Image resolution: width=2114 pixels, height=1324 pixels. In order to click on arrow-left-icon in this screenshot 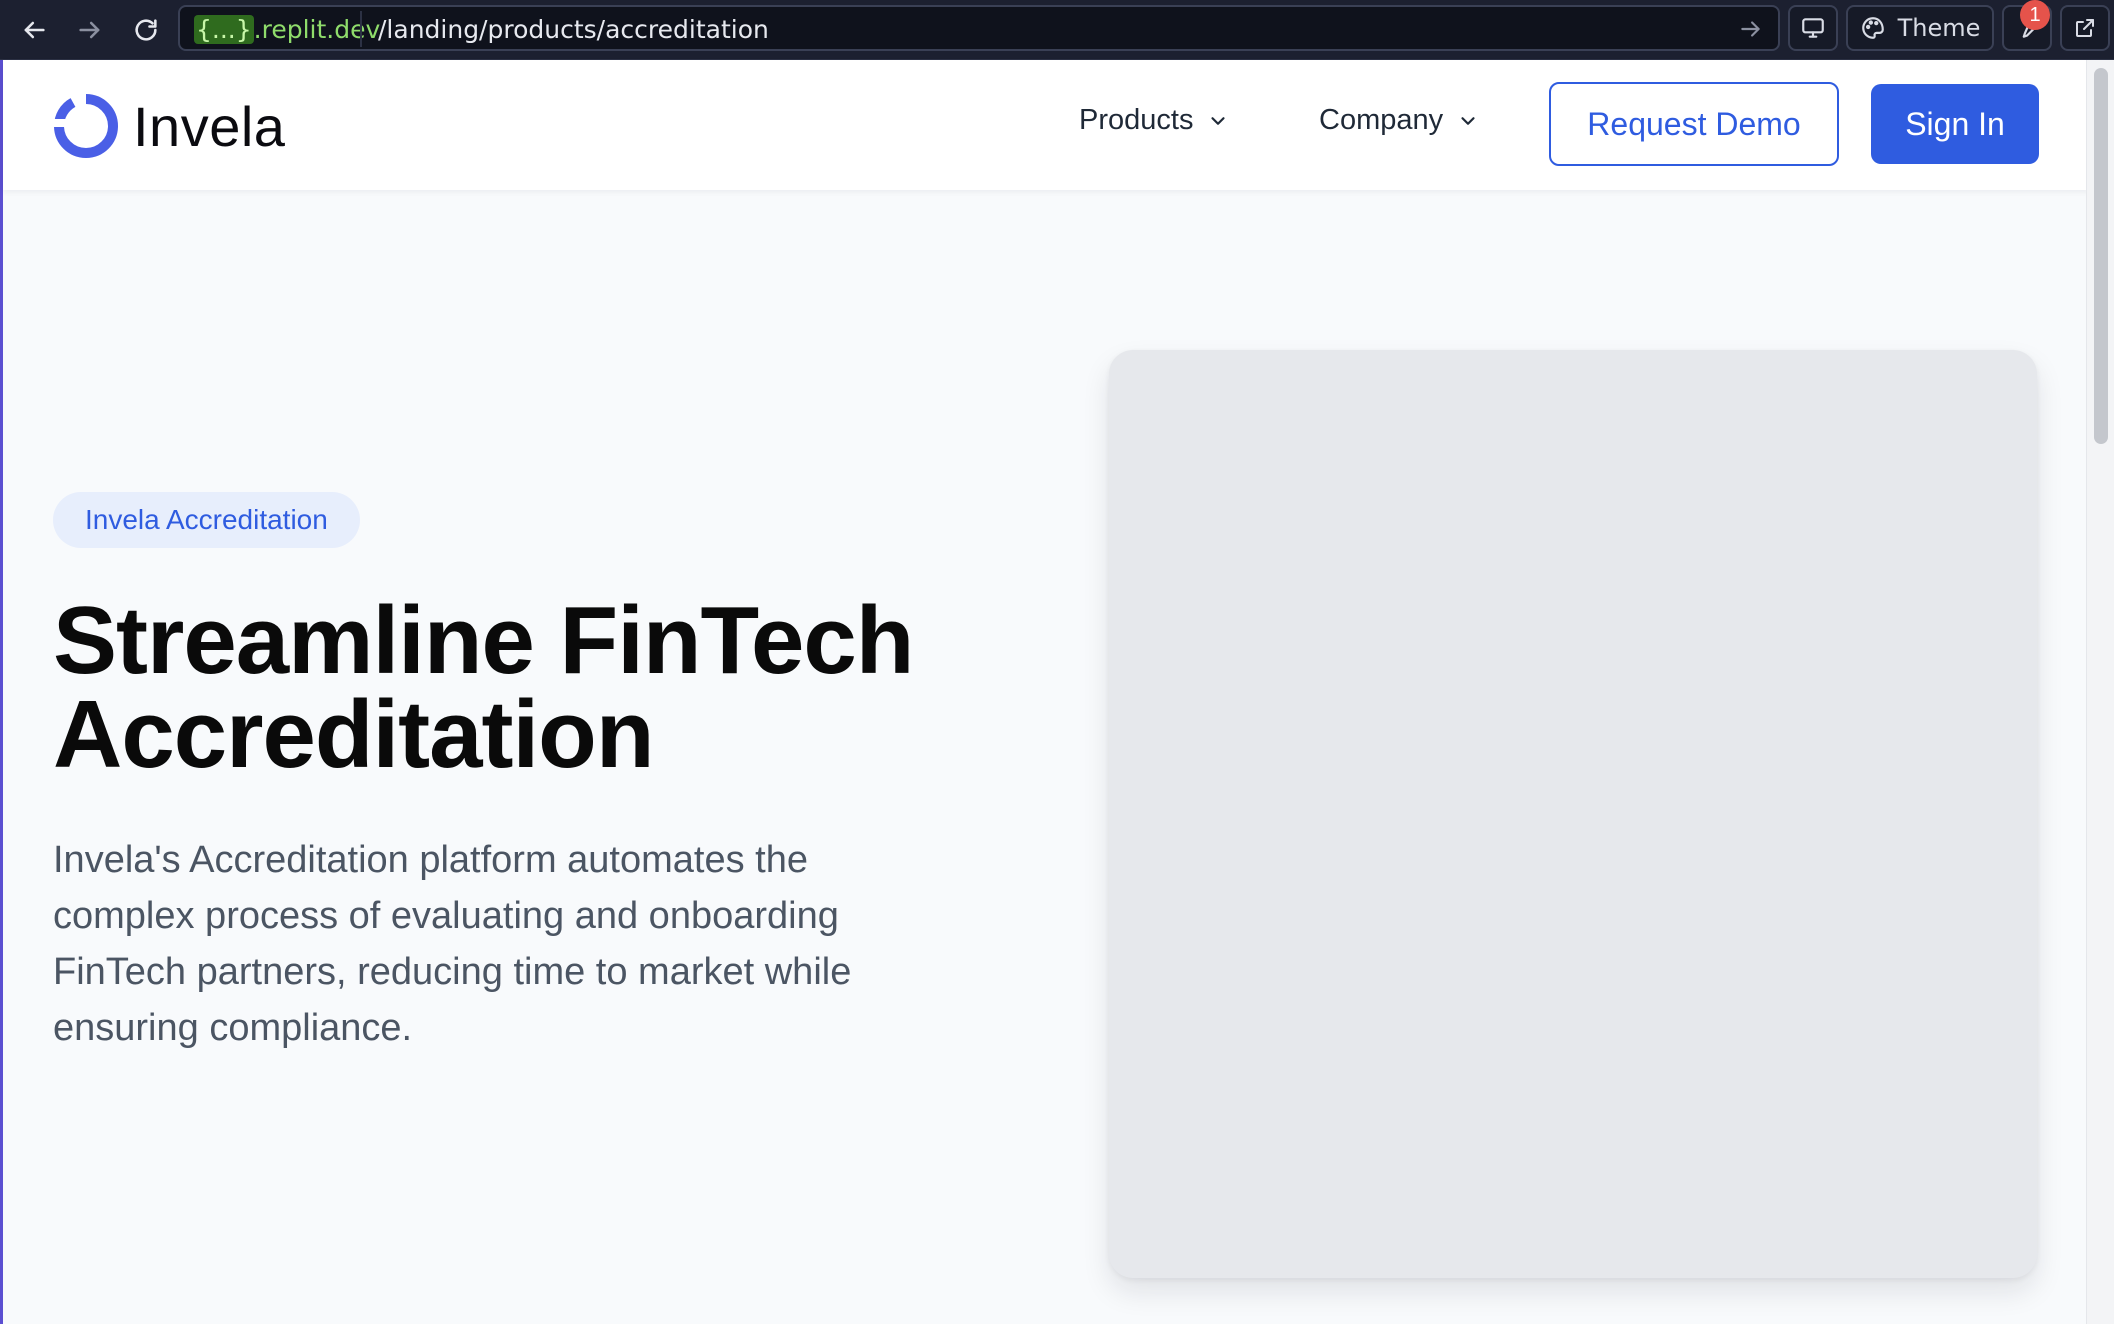, I will do `click(34, 30)`.